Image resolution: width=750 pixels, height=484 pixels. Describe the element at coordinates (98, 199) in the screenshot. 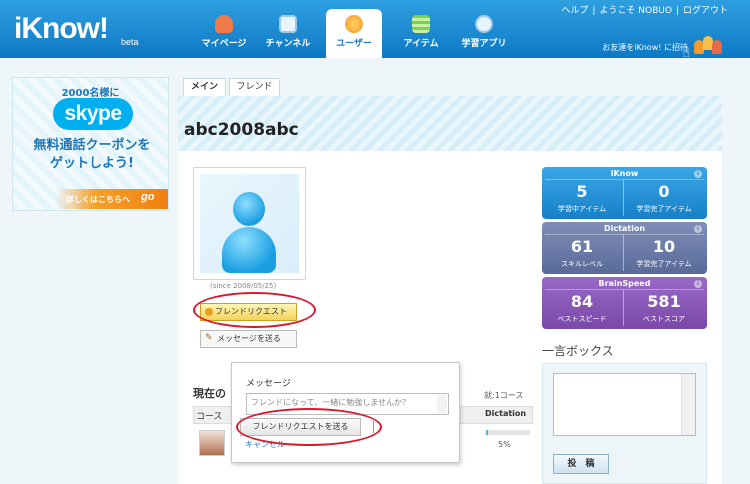

I see `ad-footer-link: 詳しくはこちらへ` at that location.